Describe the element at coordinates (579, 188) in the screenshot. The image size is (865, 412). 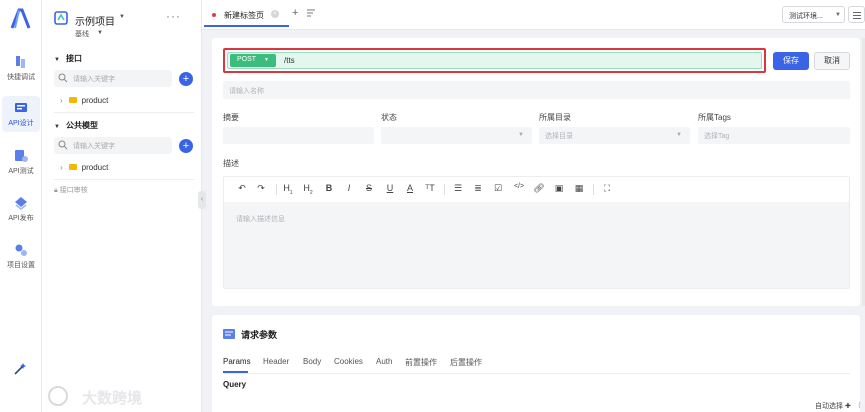
I see `table-icon: ▦` at that location.